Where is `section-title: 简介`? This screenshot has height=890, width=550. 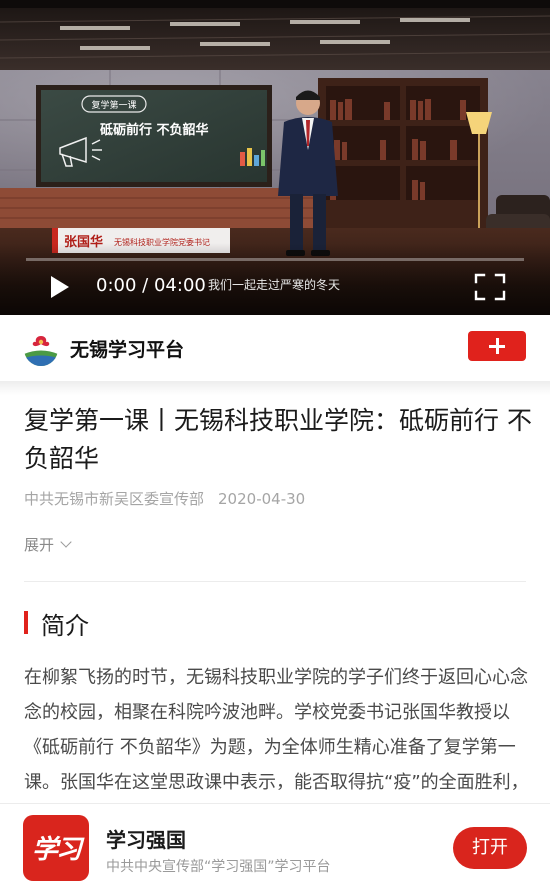 section-title: 简介 is located at coordinates (65, 626).